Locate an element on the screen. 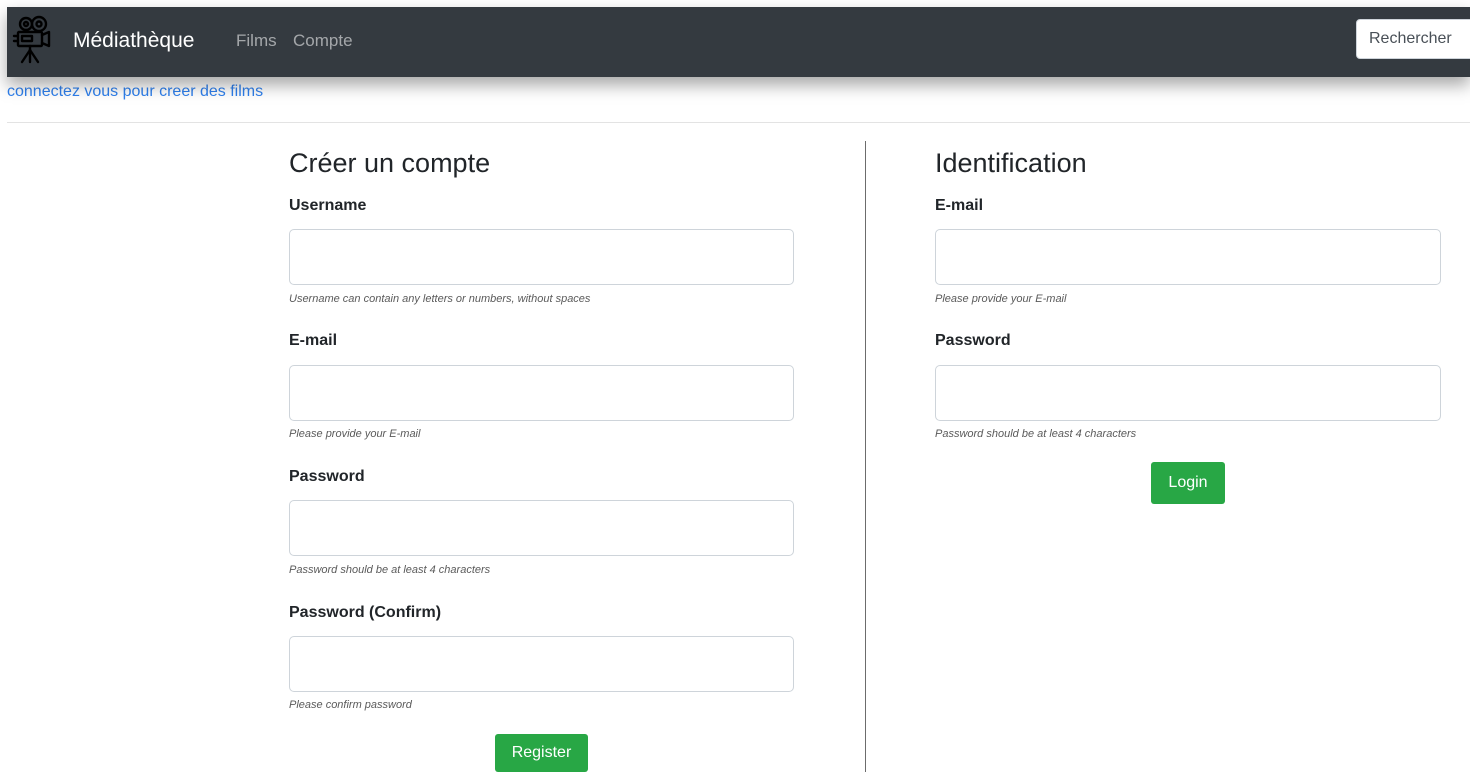 This screenshot has width=1470, height=772. nav-link-compte: Compte is located at coordinates (323, 41).